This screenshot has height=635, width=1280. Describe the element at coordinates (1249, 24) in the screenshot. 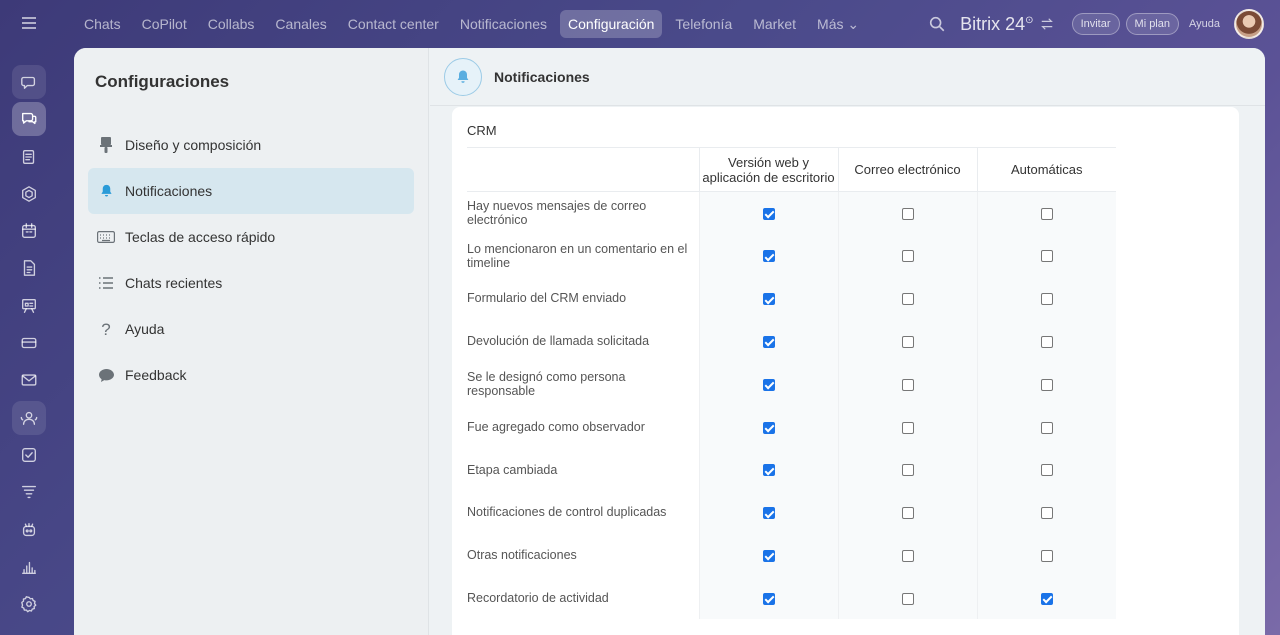

I see `avatar` at that location.